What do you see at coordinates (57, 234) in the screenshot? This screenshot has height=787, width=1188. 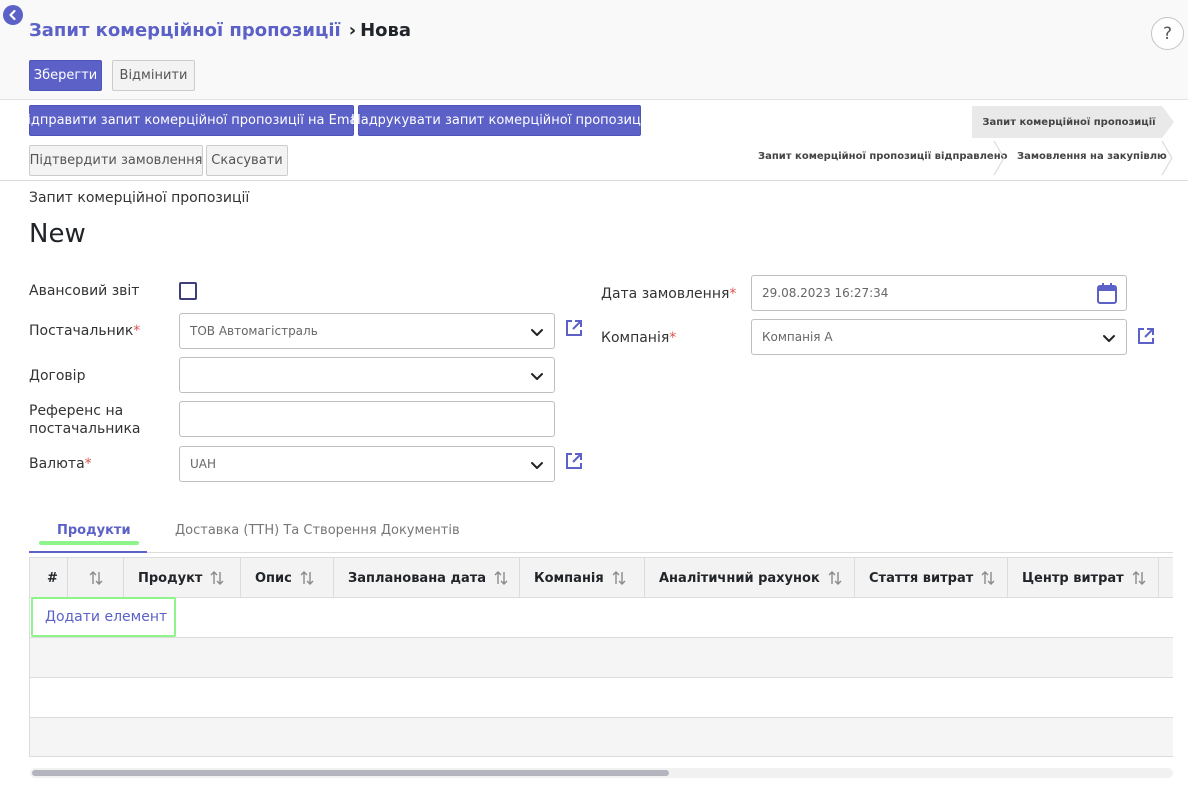 I see `document-name: New` at bounding box center [57, 234].